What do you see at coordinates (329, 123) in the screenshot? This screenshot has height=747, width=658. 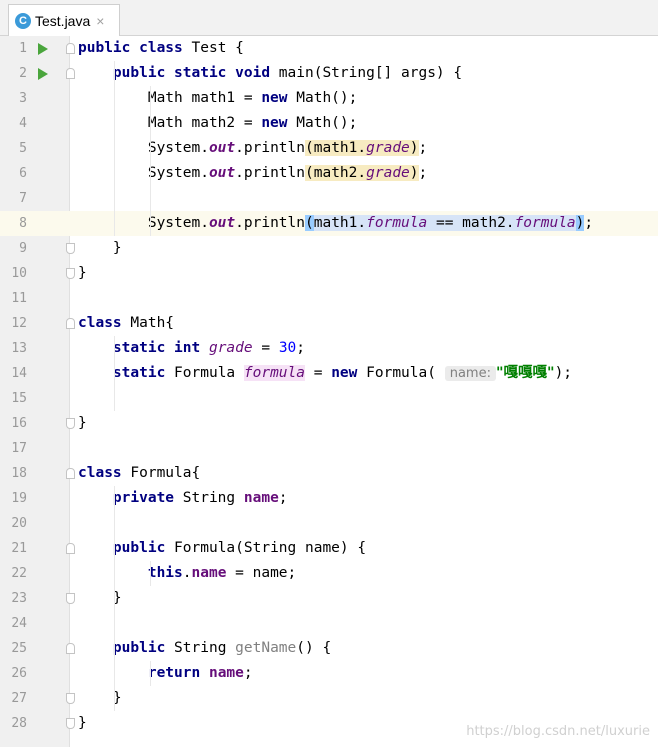 I see `code-line: 4 Math math2 = new Math();` at bounding box center [329, 123].